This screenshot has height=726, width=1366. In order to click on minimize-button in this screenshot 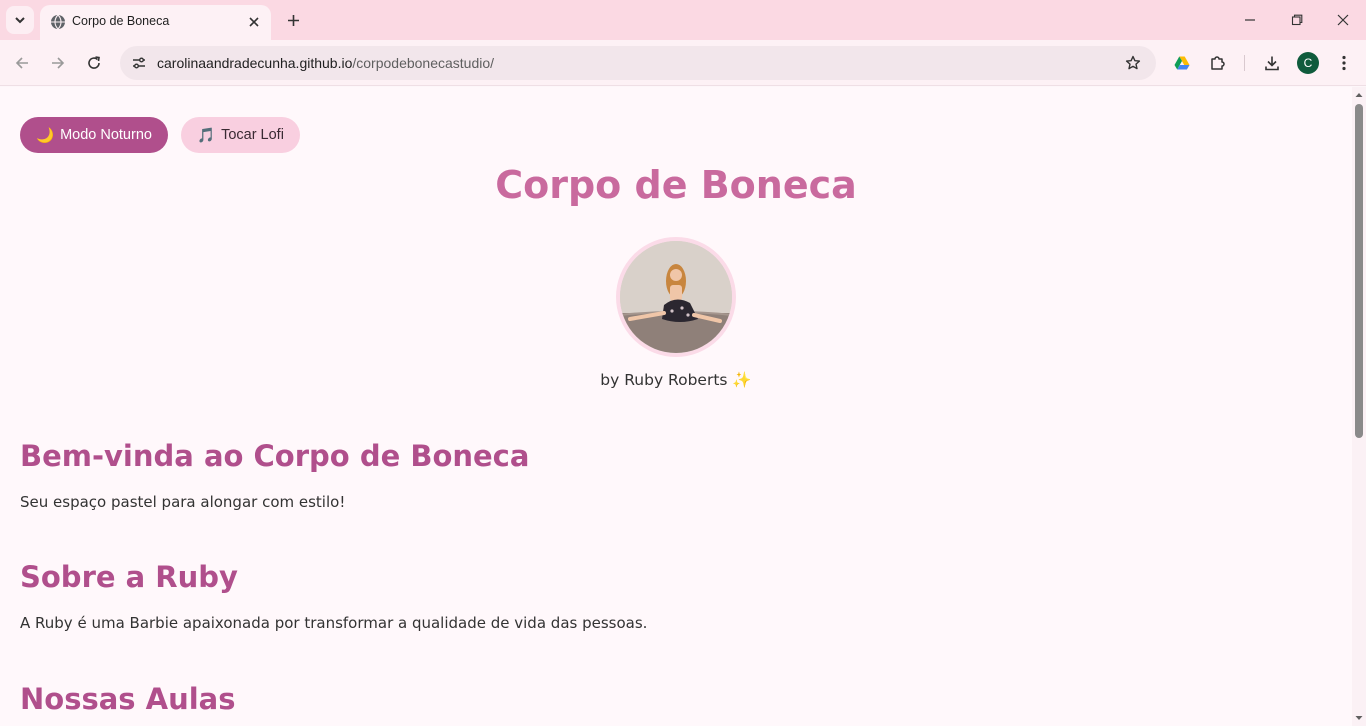, I will do `click(1250, 20)`.